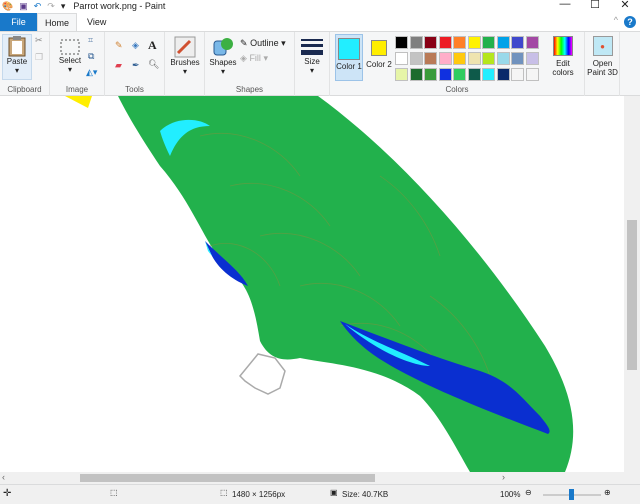 The width and height of the screenshot is (640, 504). I want to click on scroll-left-arrow: ‹, so click(3, 477).